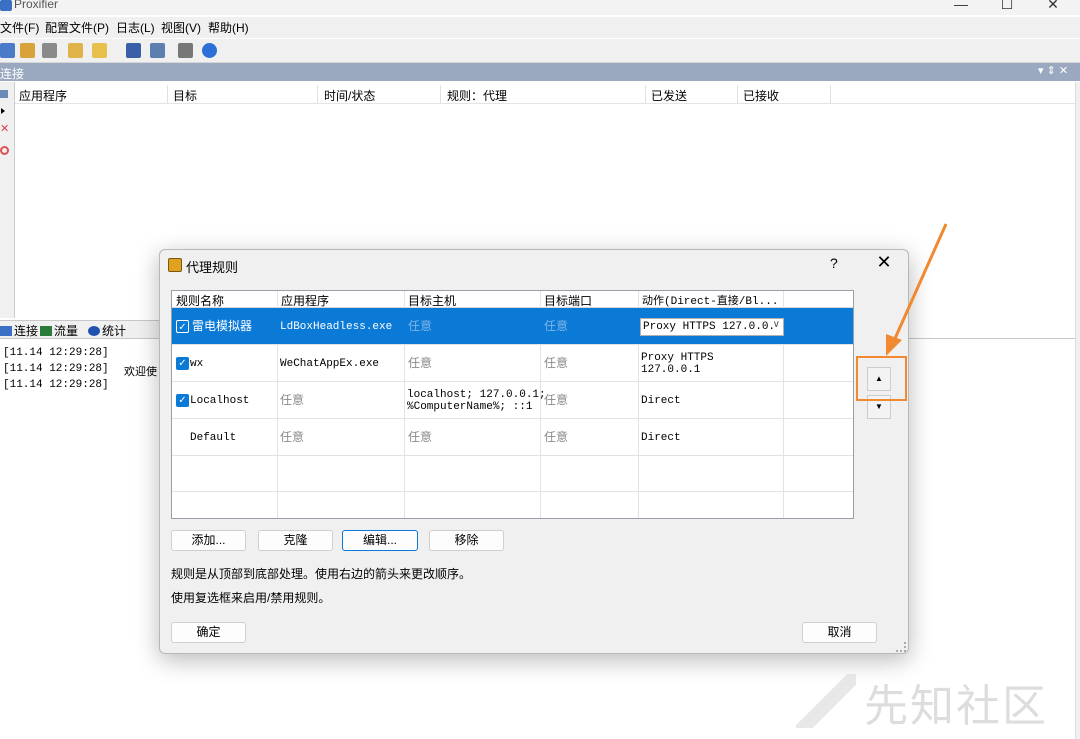  I want to click on connections-panel-header: 连接 ▾ ⇕ ✕, so click(540, 72).